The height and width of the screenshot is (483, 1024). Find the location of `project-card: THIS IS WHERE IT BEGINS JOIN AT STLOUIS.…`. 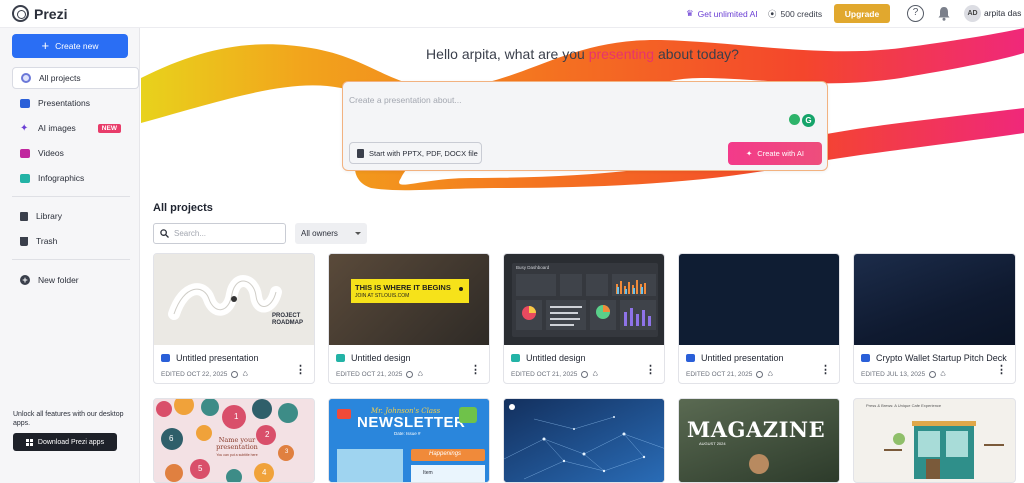

project-card: THIS IS WHERE IT BEGINS JOIN AT STLOUIS.… is located at coordinates (409, 318).